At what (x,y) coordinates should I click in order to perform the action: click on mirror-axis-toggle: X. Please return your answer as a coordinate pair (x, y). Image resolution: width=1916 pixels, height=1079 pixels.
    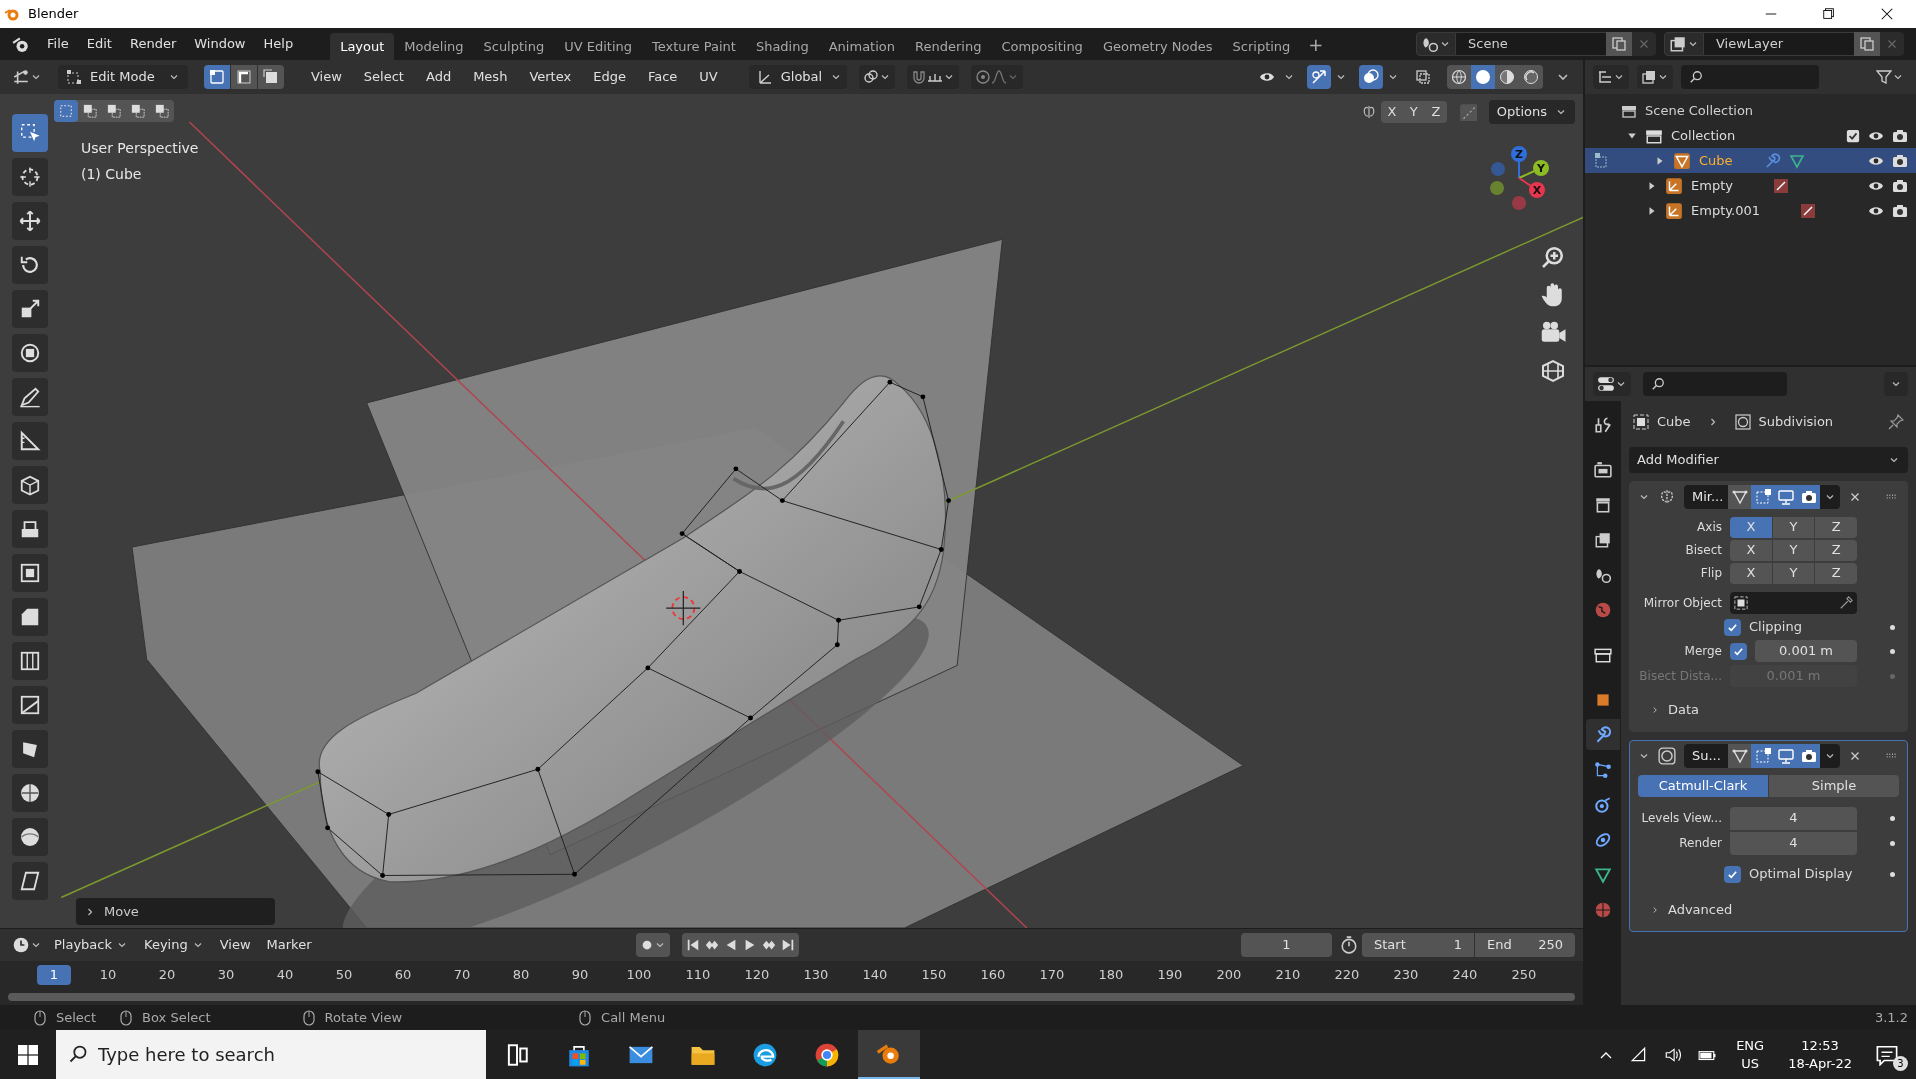
    Looking at the image, I should click on (1391, 112).